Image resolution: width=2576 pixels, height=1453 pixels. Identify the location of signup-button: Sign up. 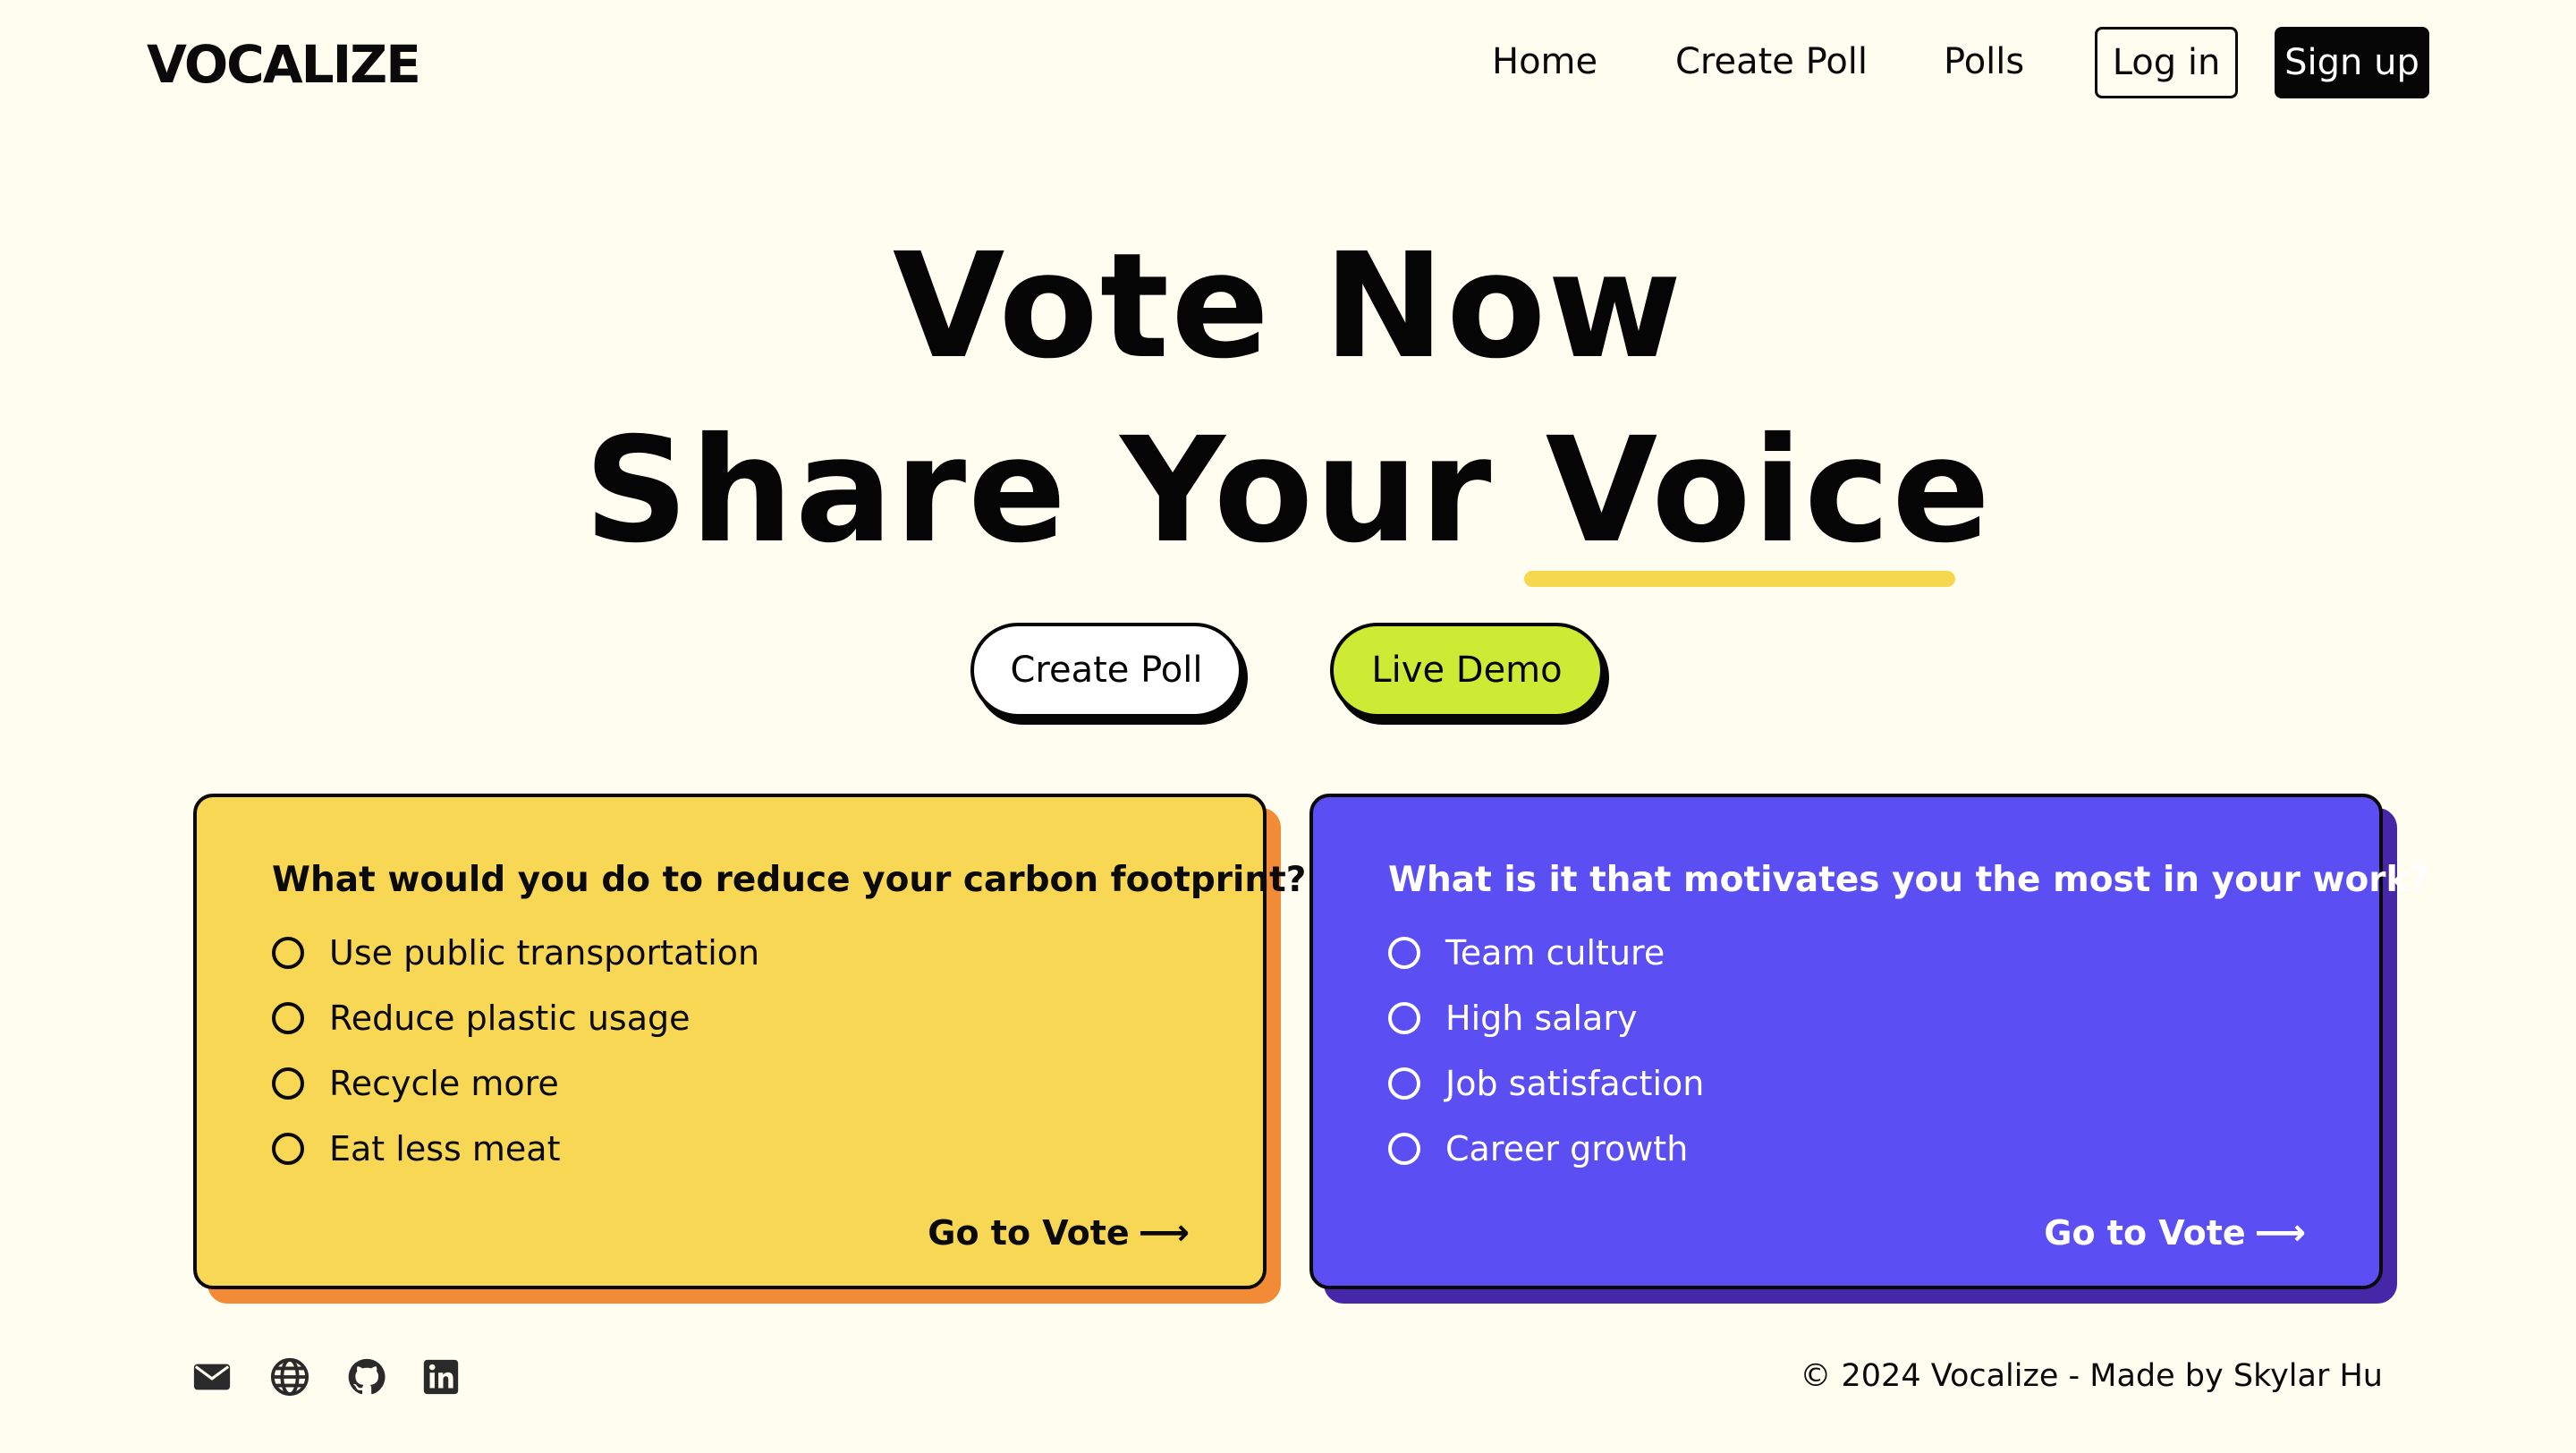
(2352, 62).